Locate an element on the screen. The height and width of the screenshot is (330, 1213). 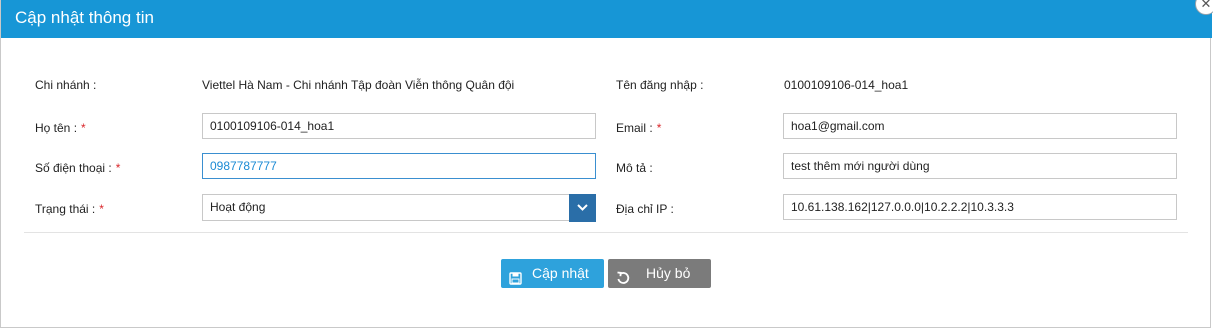
description-input: test thêm mới người dùng is located at coordinates (980, 166).